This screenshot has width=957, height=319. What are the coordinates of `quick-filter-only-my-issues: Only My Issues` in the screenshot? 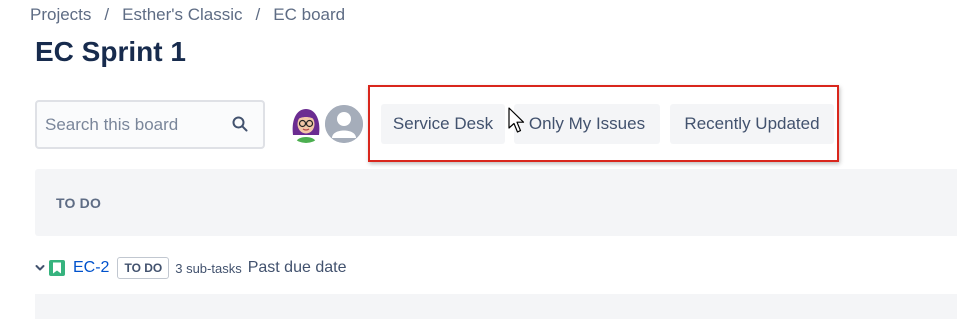 It's located at (587, 124).